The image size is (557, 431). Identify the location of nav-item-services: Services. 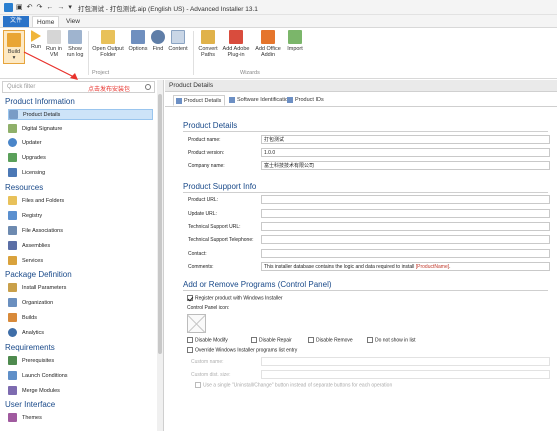
(80, 261).